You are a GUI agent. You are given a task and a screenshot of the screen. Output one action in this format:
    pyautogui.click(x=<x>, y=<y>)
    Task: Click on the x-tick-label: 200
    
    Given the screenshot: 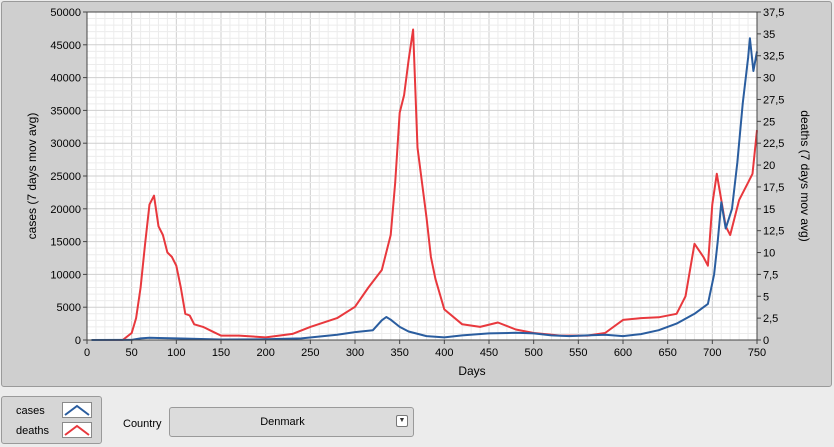 What is the action you would take?
    pyautogui.click(x=265, y=353)
    